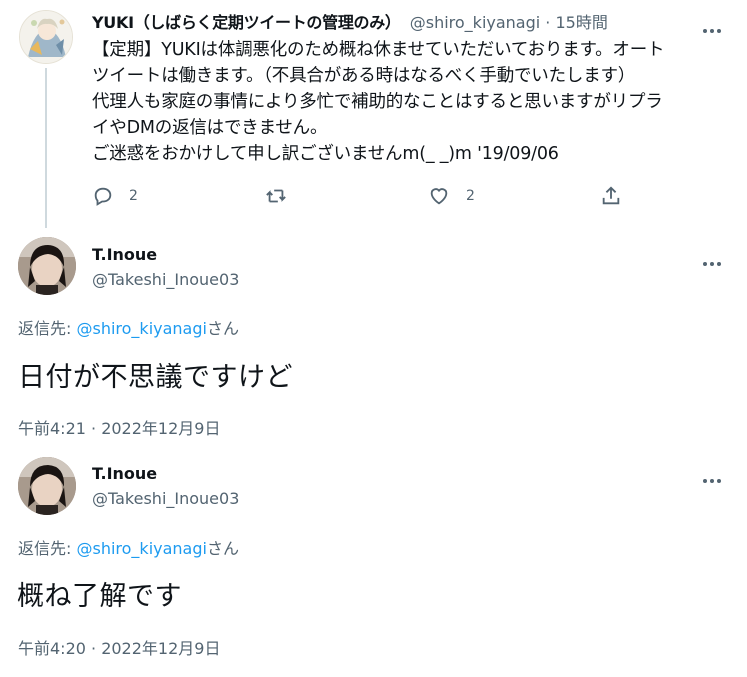  Describe the element at coordinates (133, 196) in the screenshot. I see `reply-count: 2` at that location.